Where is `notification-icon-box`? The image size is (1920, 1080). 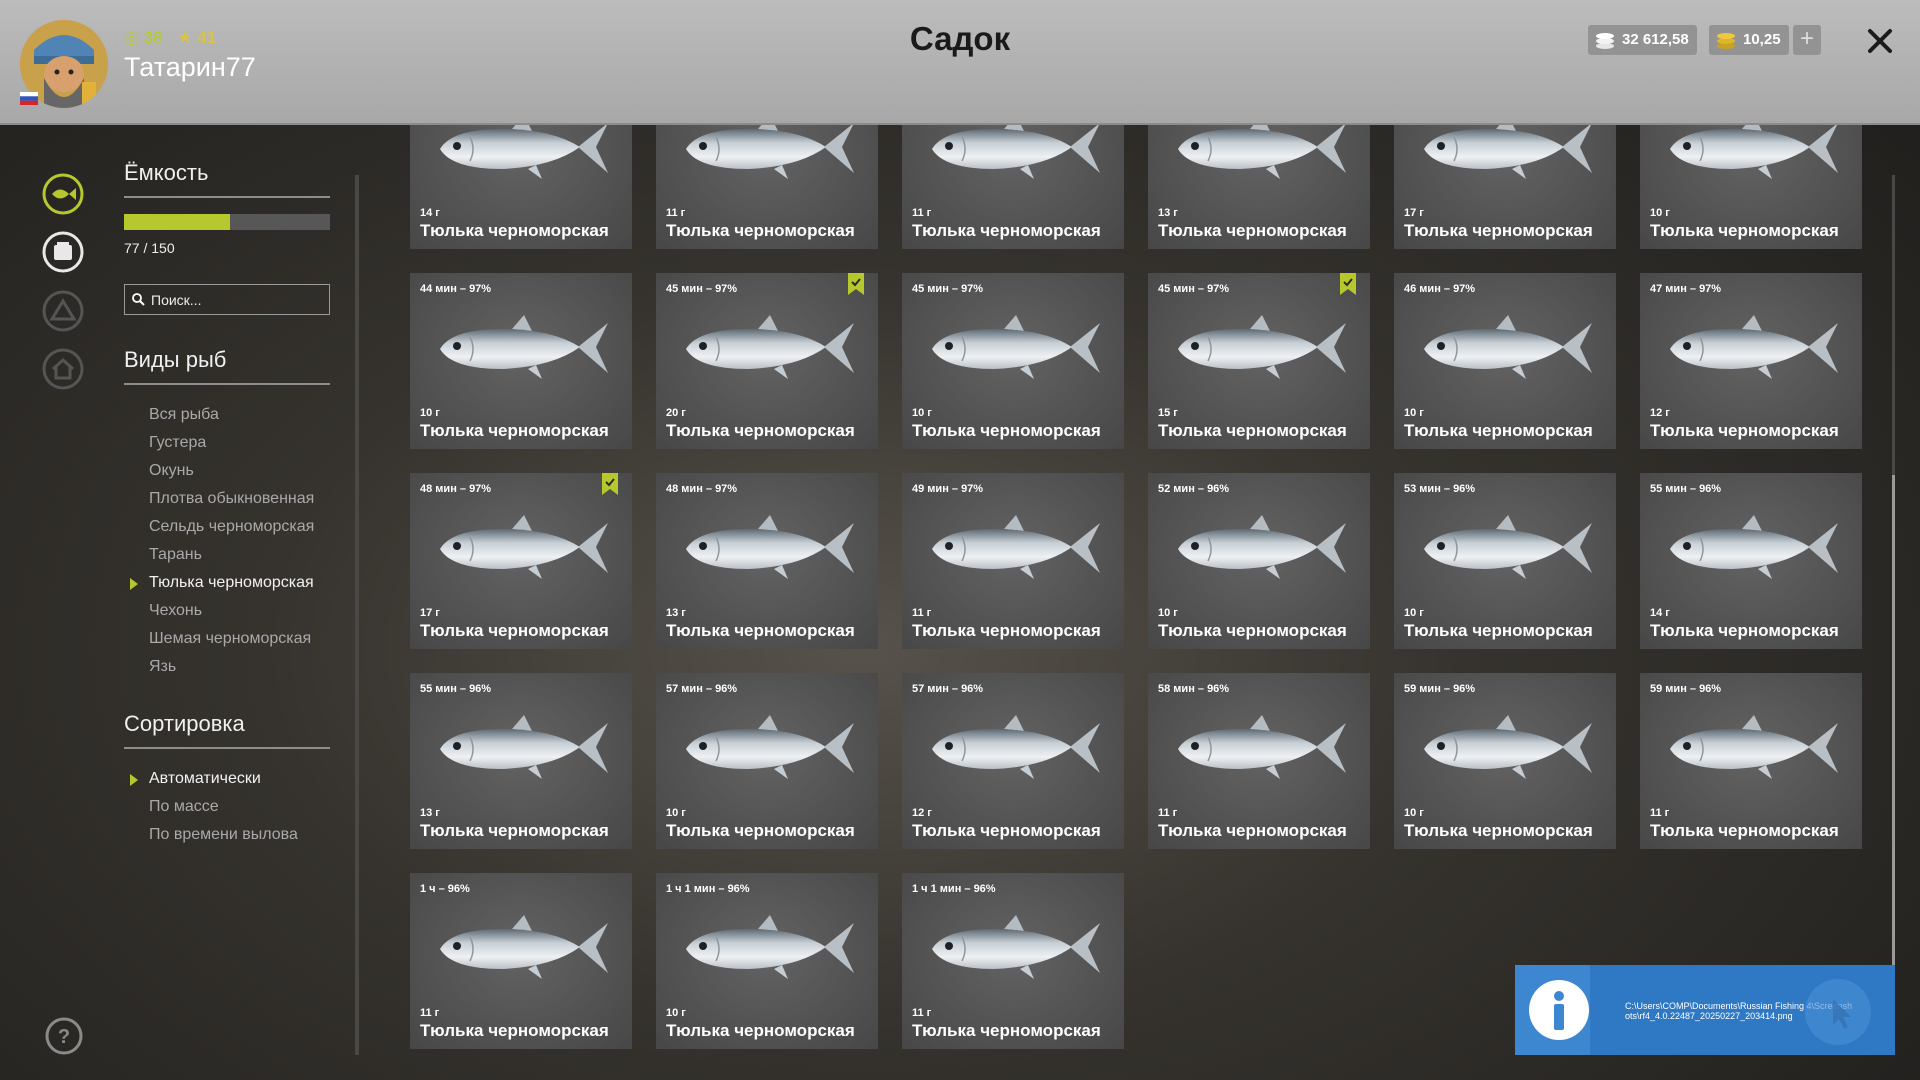
notification-icon-box is located at coordinates (1552, 1010).